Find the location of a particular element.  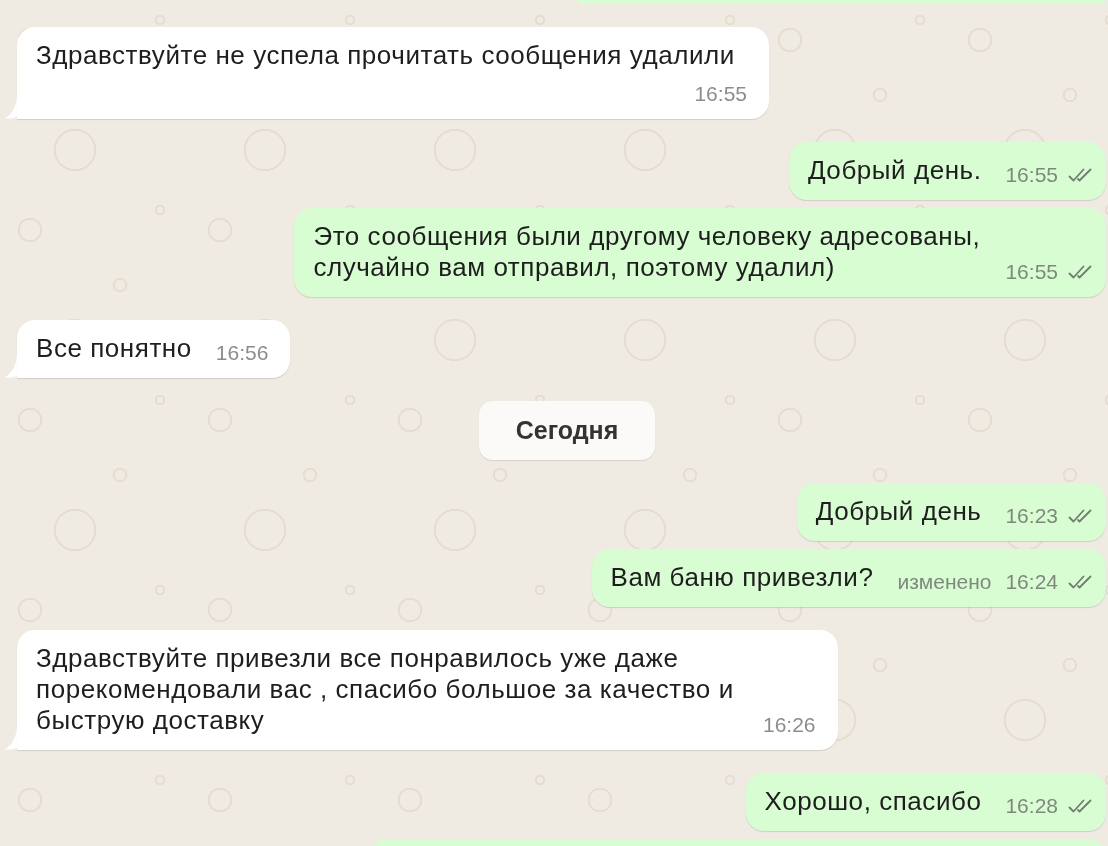

message-time: 16:26 is located at coordinates (789, 725).